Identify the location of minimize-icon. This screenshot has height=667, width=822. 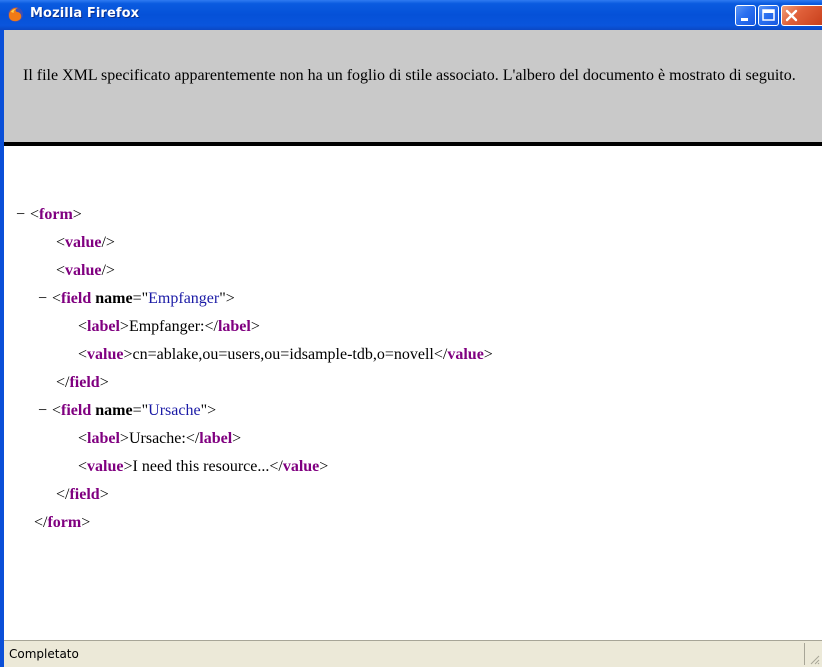
(744, 19).